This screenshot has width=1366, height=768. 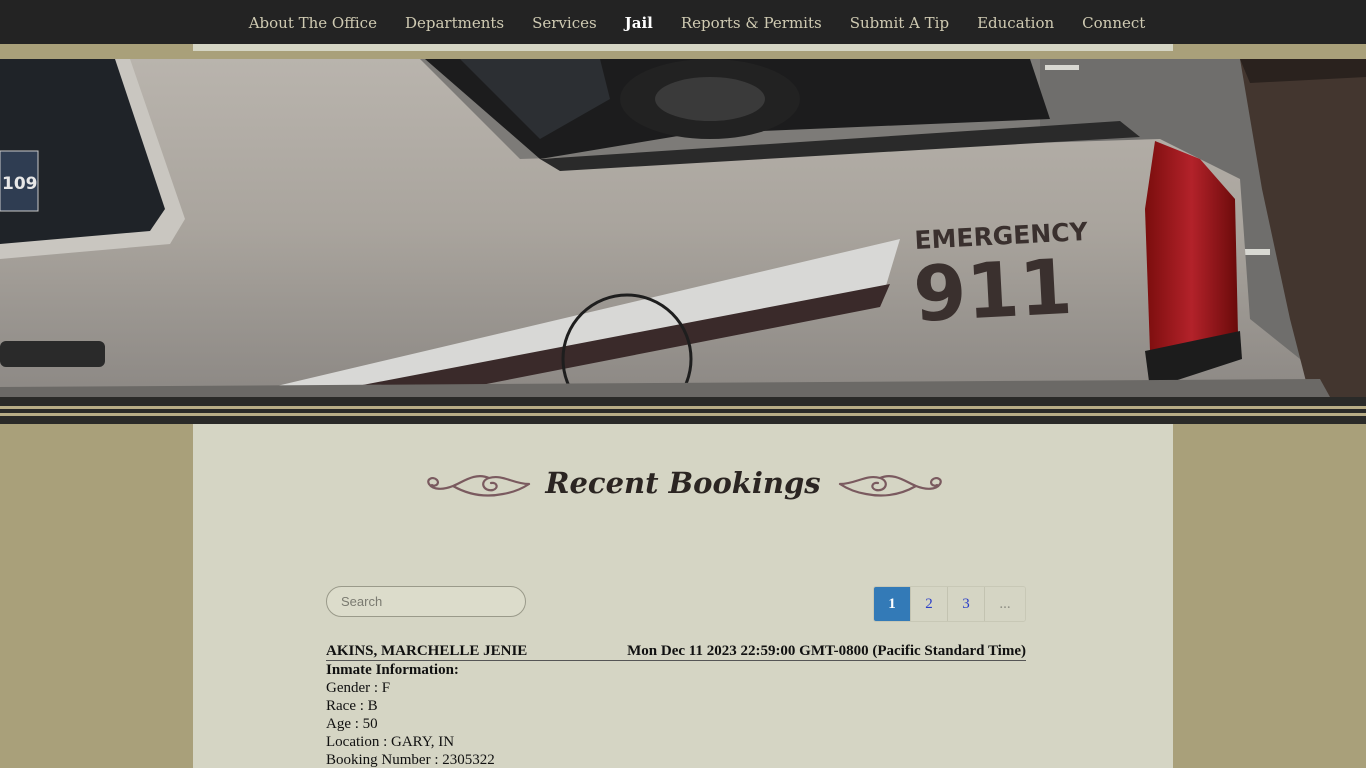 I want to click on trim-strip, so click(x=683, y=47).